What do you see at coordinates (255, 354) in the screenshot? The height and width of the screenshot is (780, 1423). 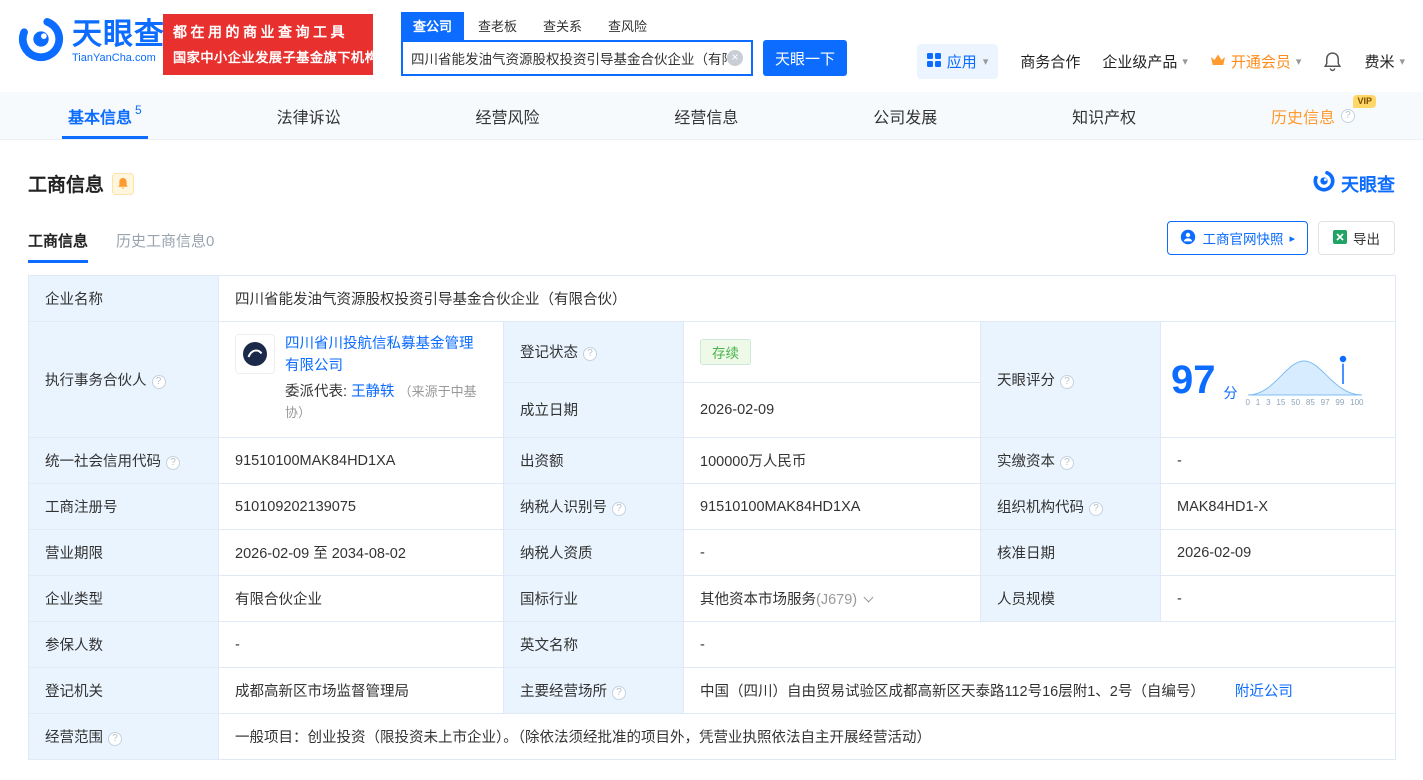 I see `partner-company-logo` at bounding box center [255, 354].